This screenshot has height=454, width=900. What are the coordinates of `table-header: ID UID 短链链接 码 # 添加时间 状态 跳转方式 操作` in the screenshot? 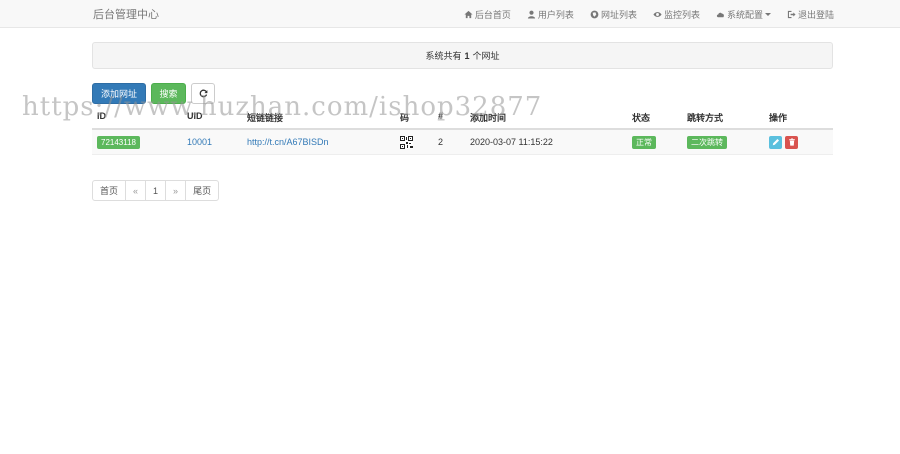 It's located at (462, 118).